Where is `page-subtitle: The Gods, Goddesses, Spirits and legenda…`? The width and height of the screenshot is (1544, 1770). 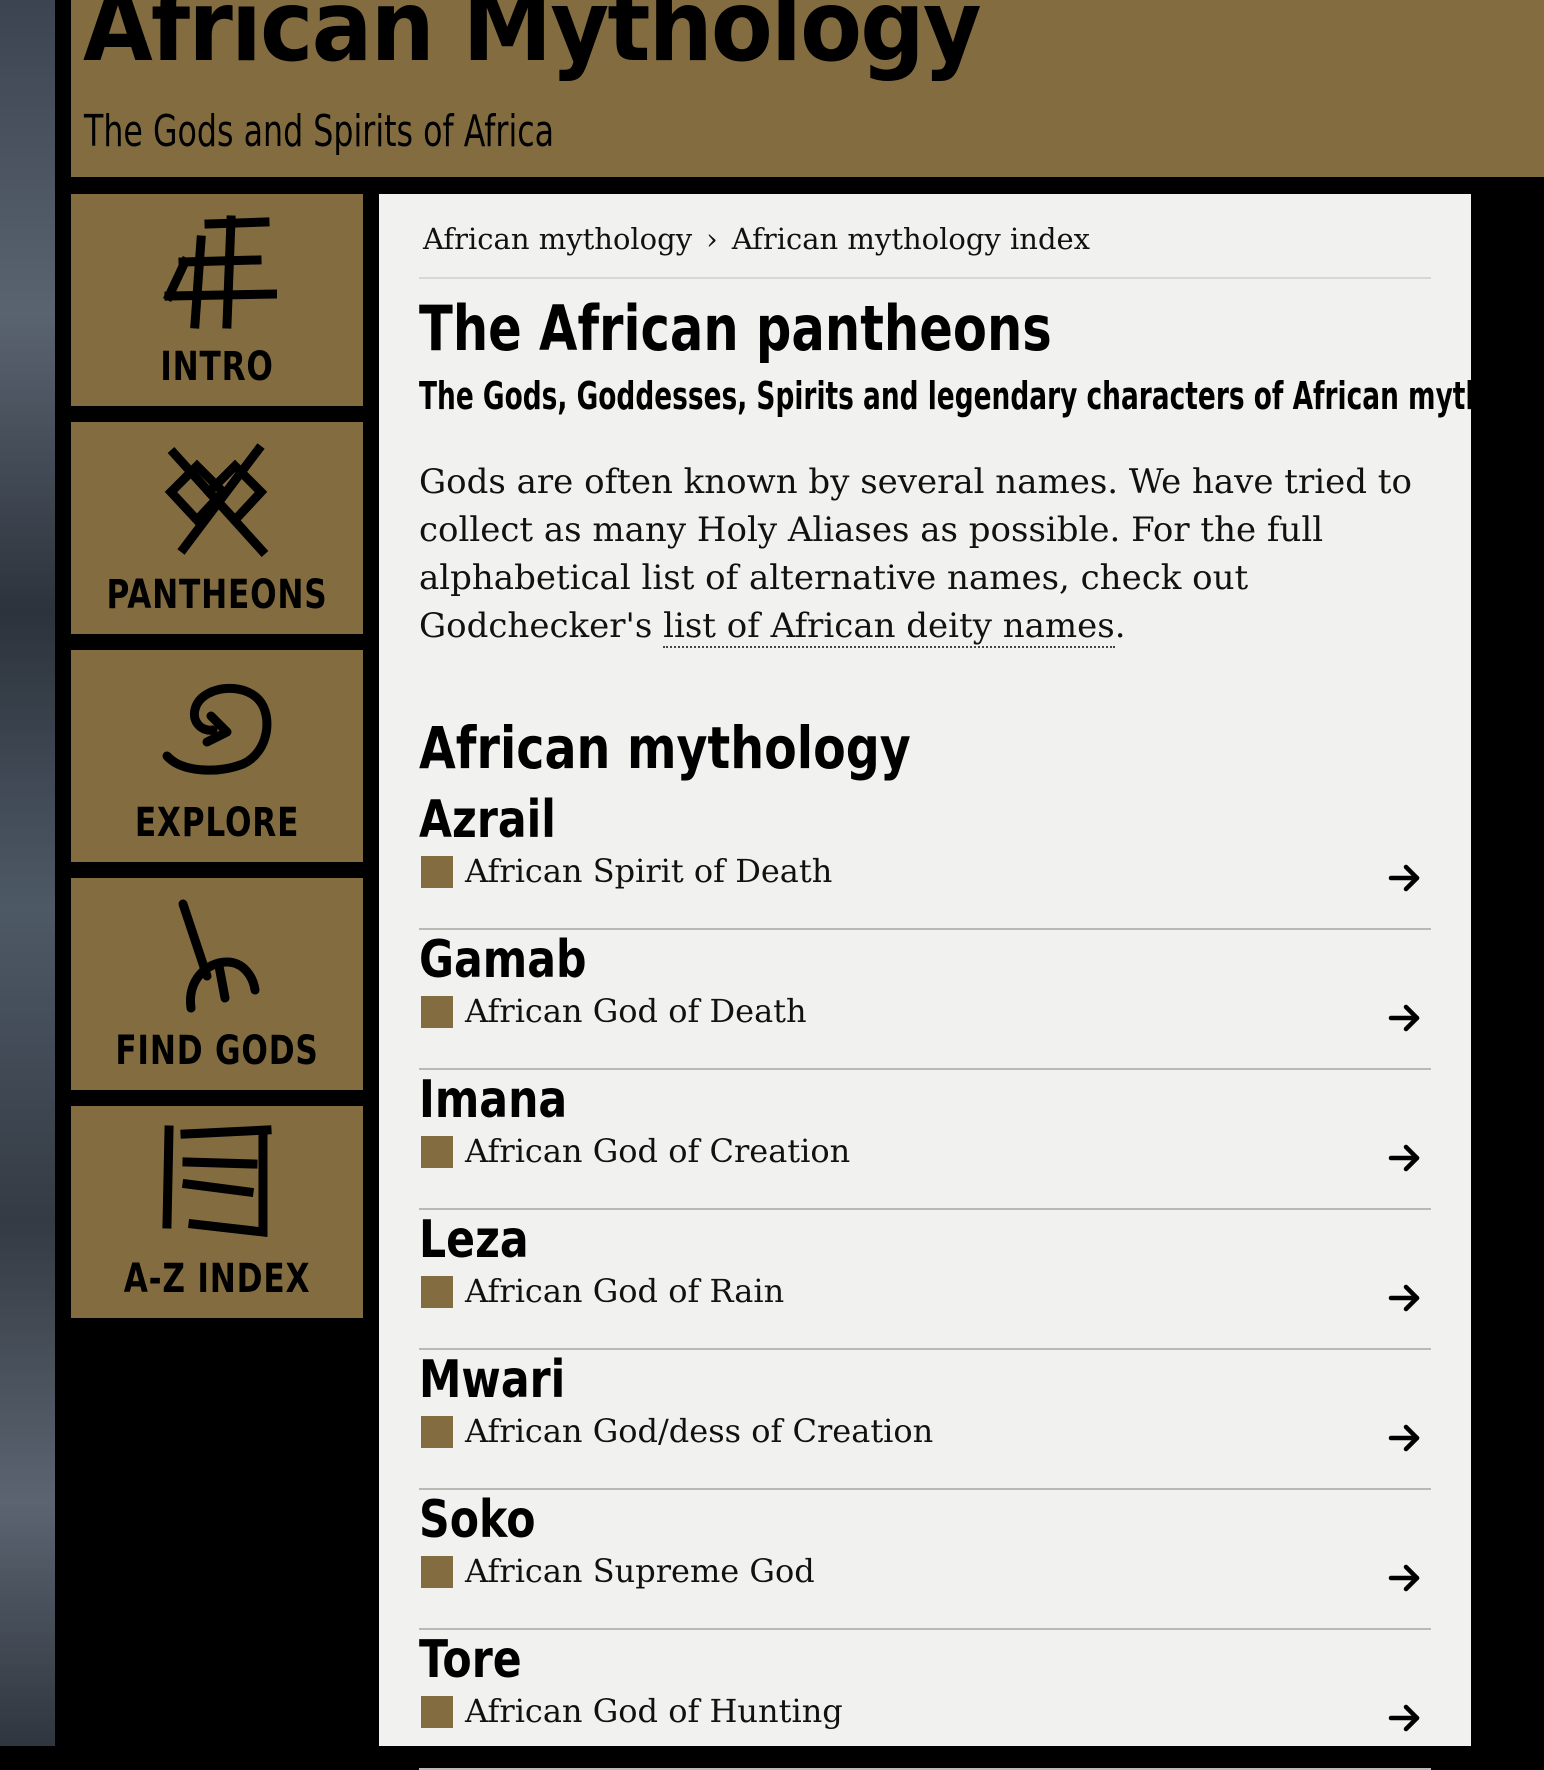
page-subtitle: The Gods, Goddesses, Spirits and legenda… is located at coordinates (981, 396).